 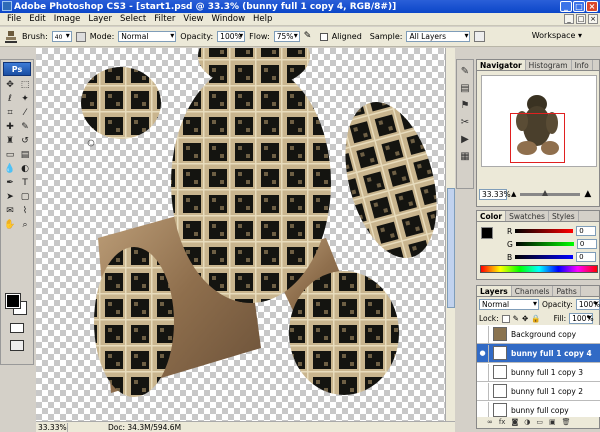 I want to click on zoom-out-icon: ▲, so click(x=513, y=194).